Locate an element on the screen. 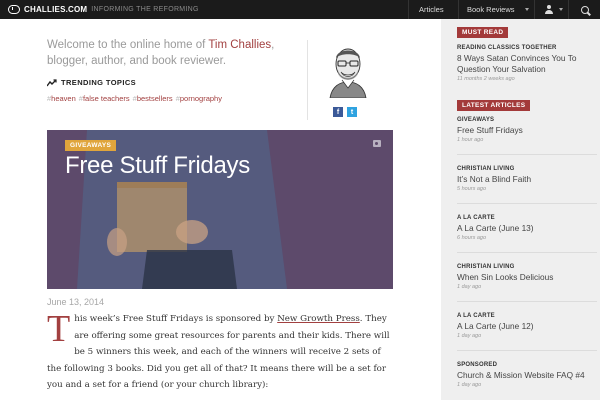  facebook-icon: f is located at coordinates (338, 112).